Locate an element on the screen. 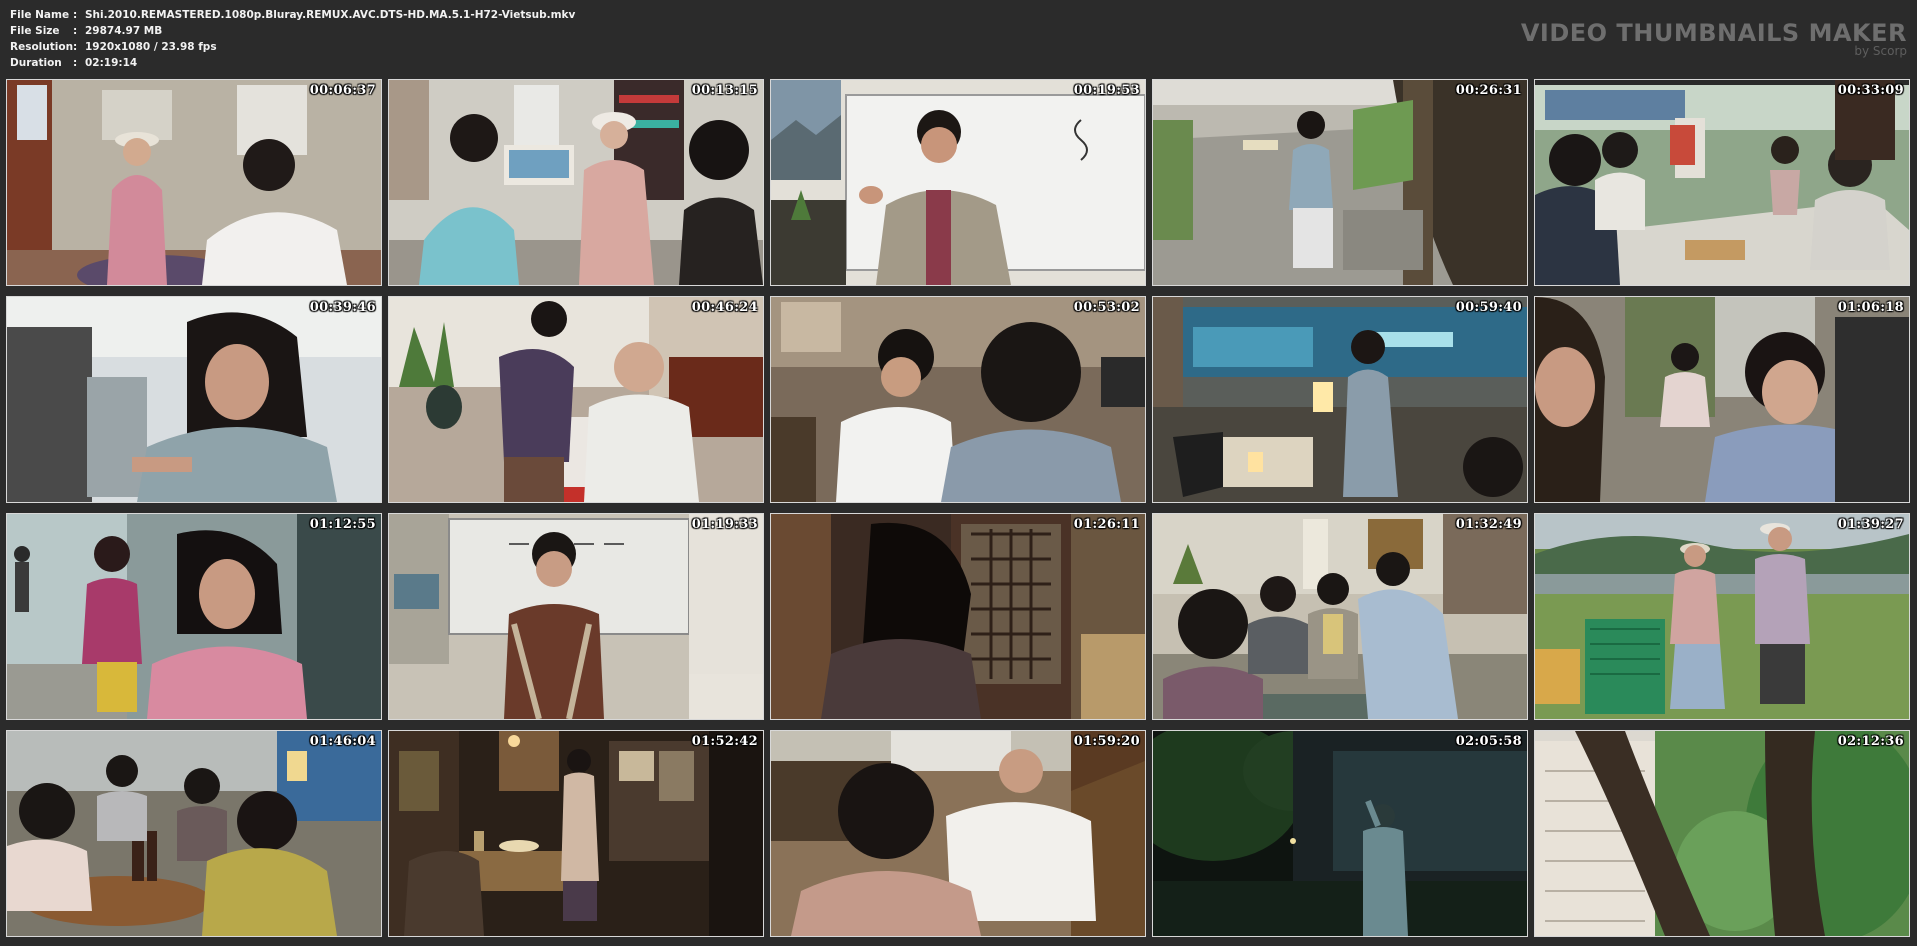 This screenshot has height=946, width=1917. video-thumbnail: 01:39:27 is located at coordinates (1722, 616).